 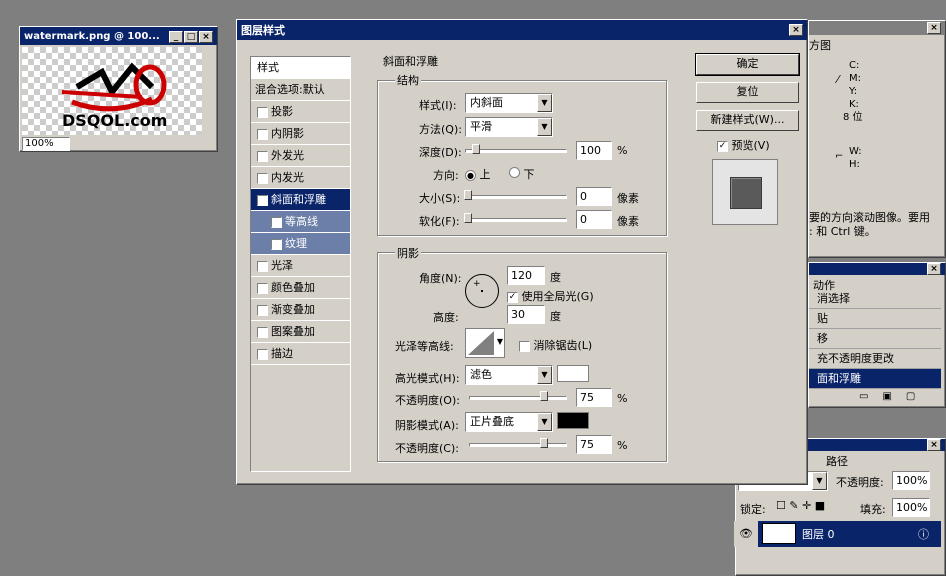 What do you see at coordinates (911, 480) in the screenshot?
I see `layer-opacity-field: 100%` at bounding box center [911, 480].